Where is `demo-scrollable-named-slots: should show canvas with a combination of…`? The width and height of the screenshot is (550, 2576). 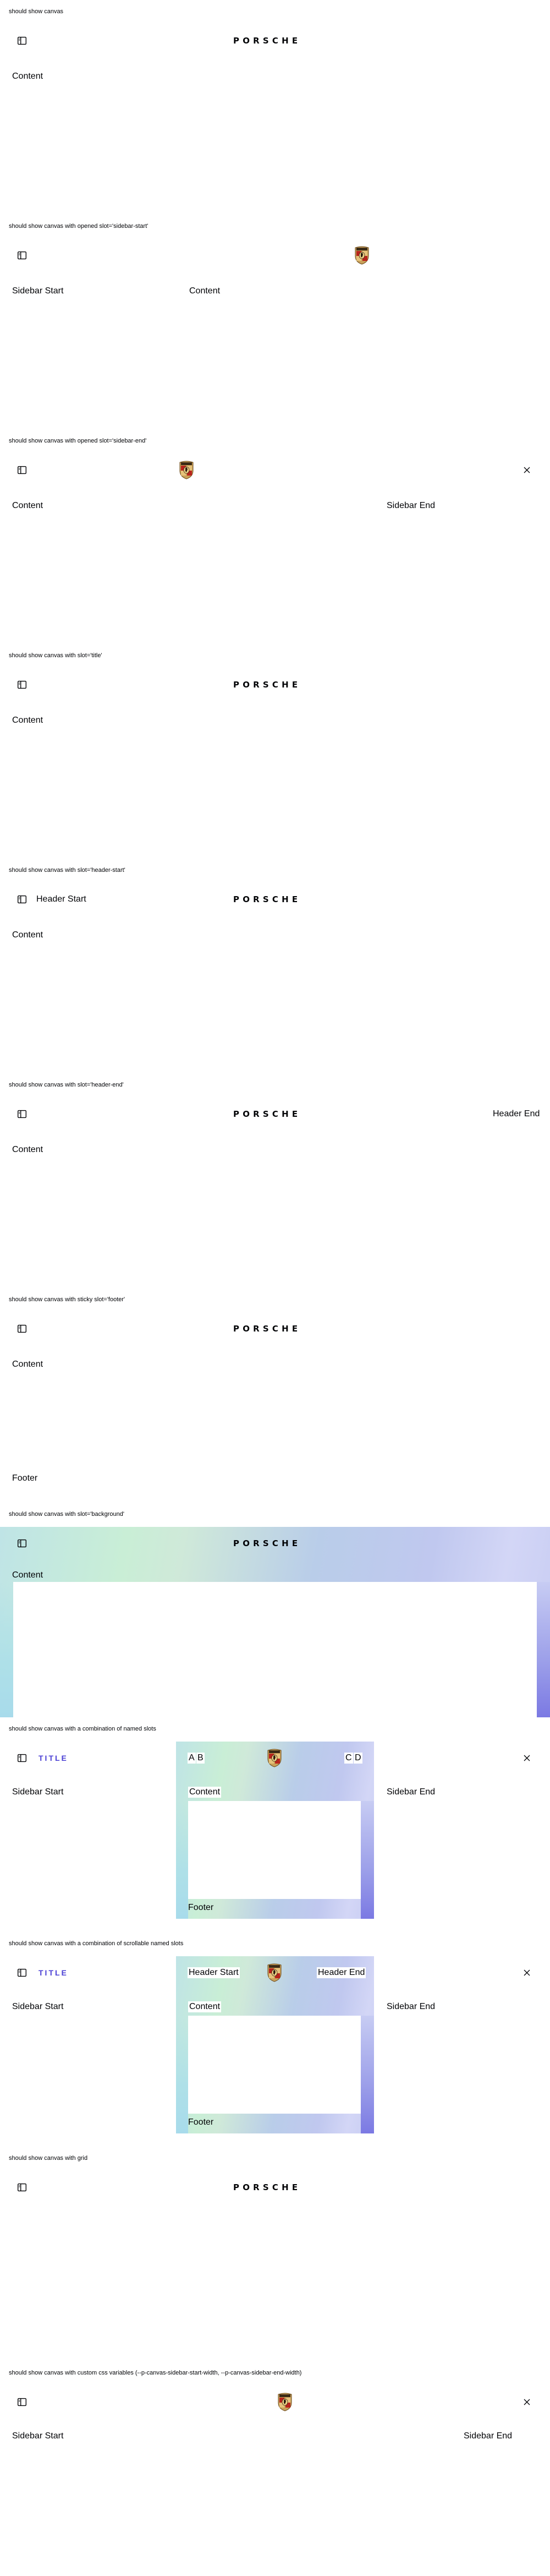
demo-scrollable-named-slots: should show canvas with a combination of… is located at coordinates (275, 2040).